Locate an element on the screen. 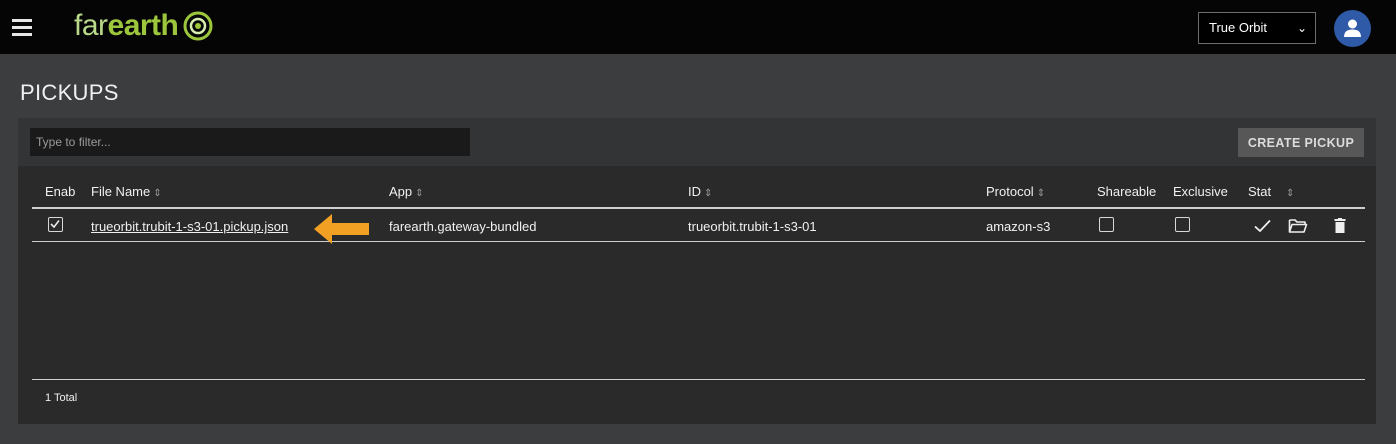 The image size is (1396, 444). column-header-app: App ⇕ is located at coordinates (406, 191).